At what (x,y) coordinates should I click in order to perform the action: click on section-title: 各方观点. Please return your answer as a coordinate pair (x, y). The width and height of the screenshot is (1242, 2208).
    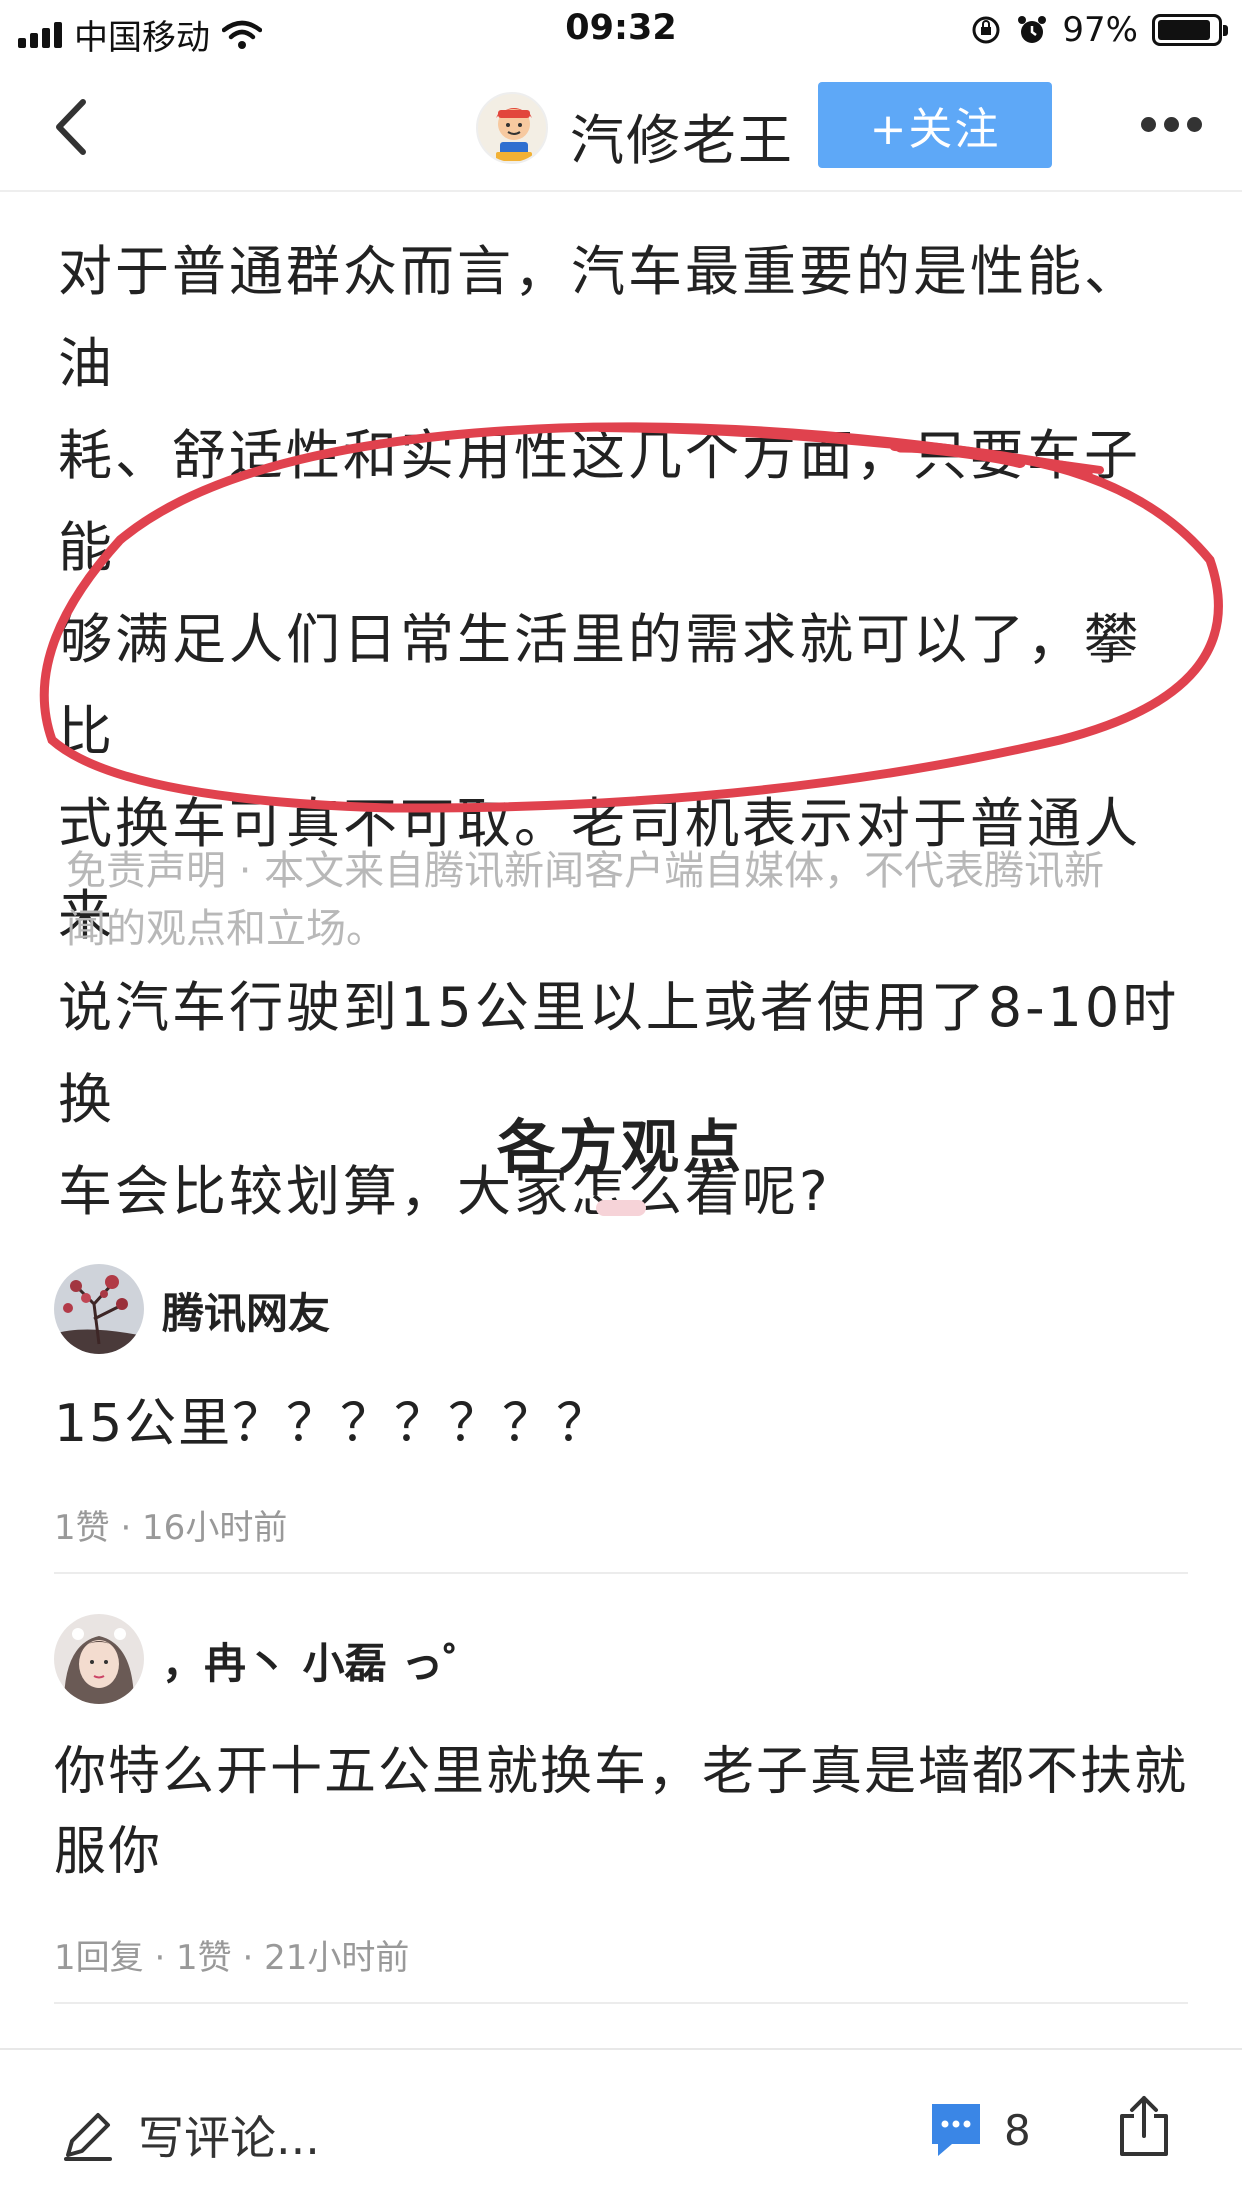
    Looking at the image, I should click on (620, 1147).